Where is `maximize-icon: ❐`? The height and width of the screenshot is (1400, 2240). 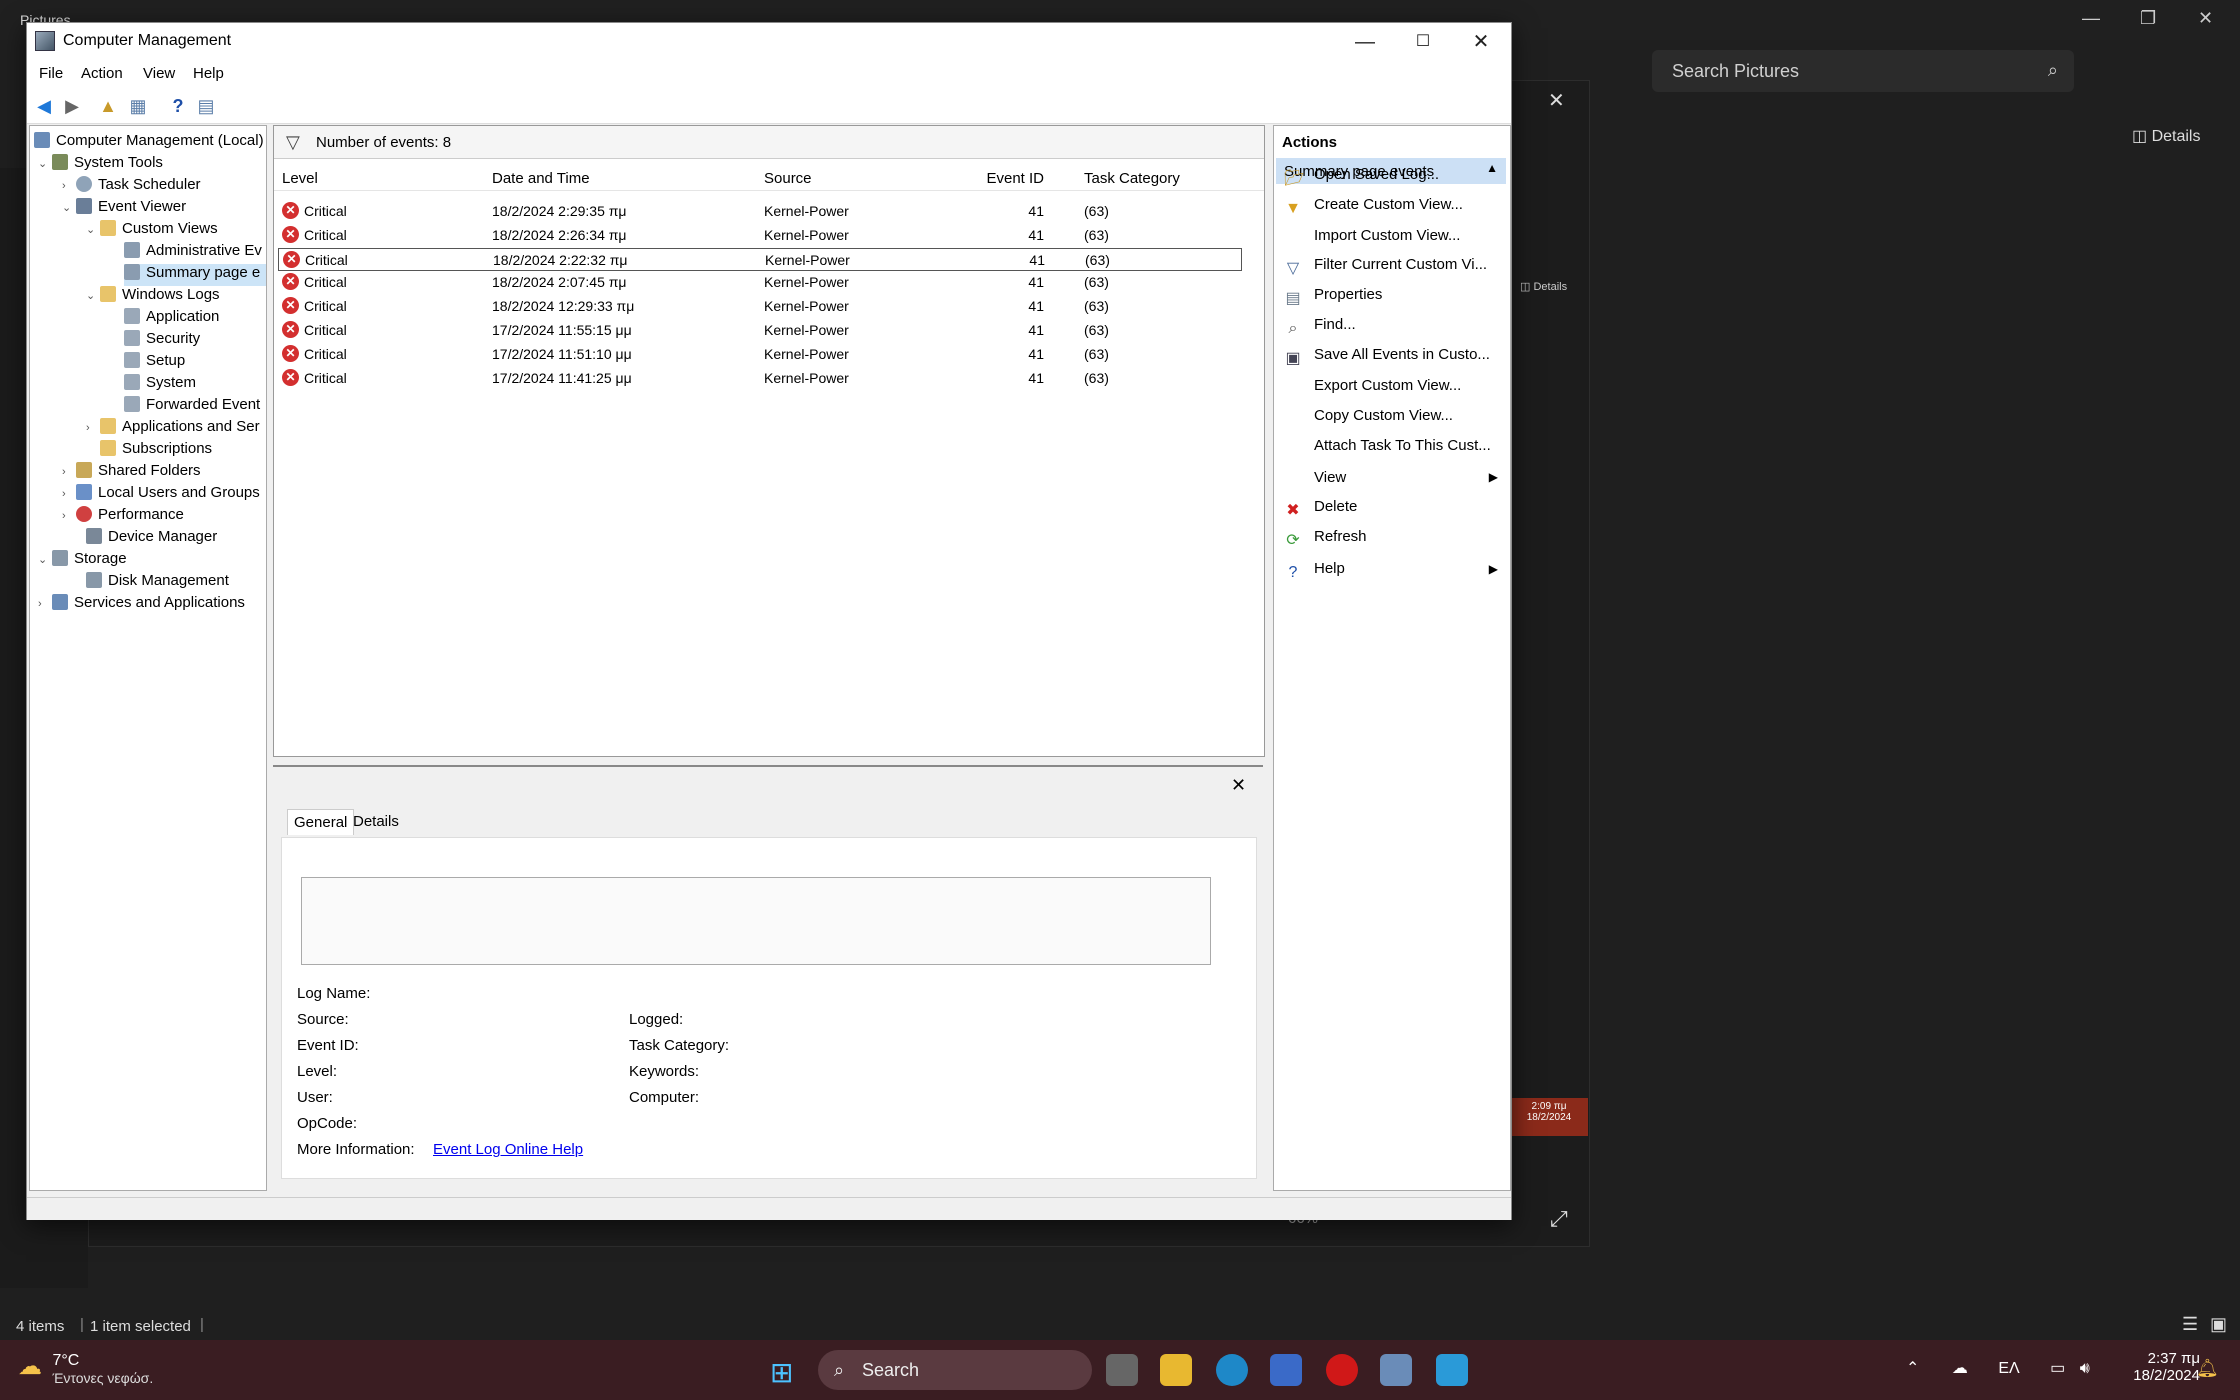 maximize-icon: ❐ is located at coordinates (2148, 18).